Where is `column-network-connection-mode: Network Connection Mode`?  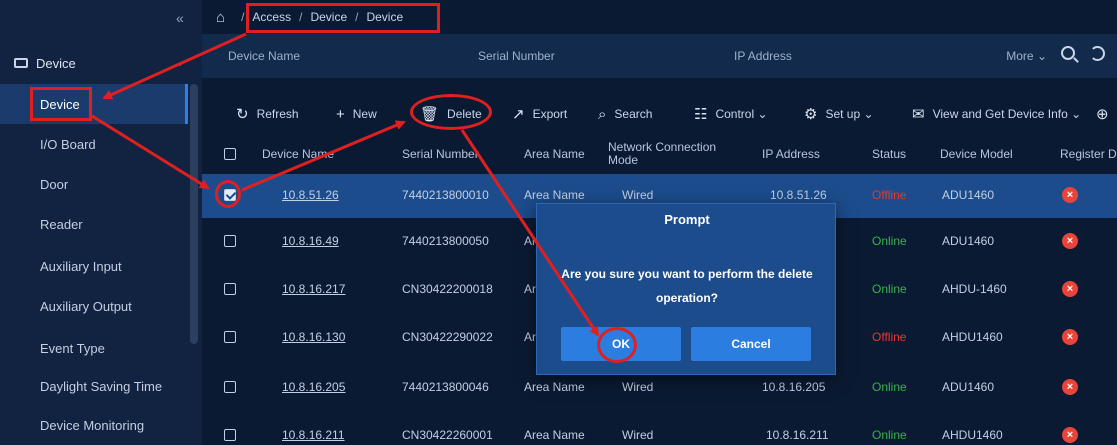
column-network-connection-mode: Network Connection Mode is located at coordinates (663, 154).